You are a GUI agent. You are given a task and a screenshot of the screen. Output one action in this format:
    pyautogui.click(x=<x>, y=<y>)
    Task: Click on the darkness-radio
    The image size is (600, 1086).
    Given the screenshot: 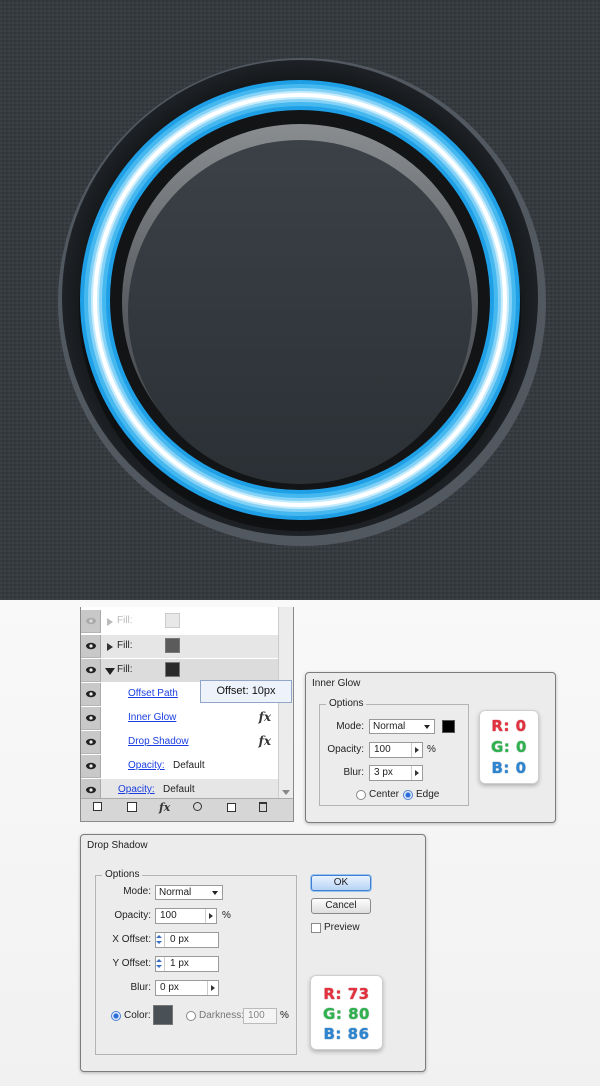 What is the action you would take?
    pyautogui.click(x=191, y=1016)
    